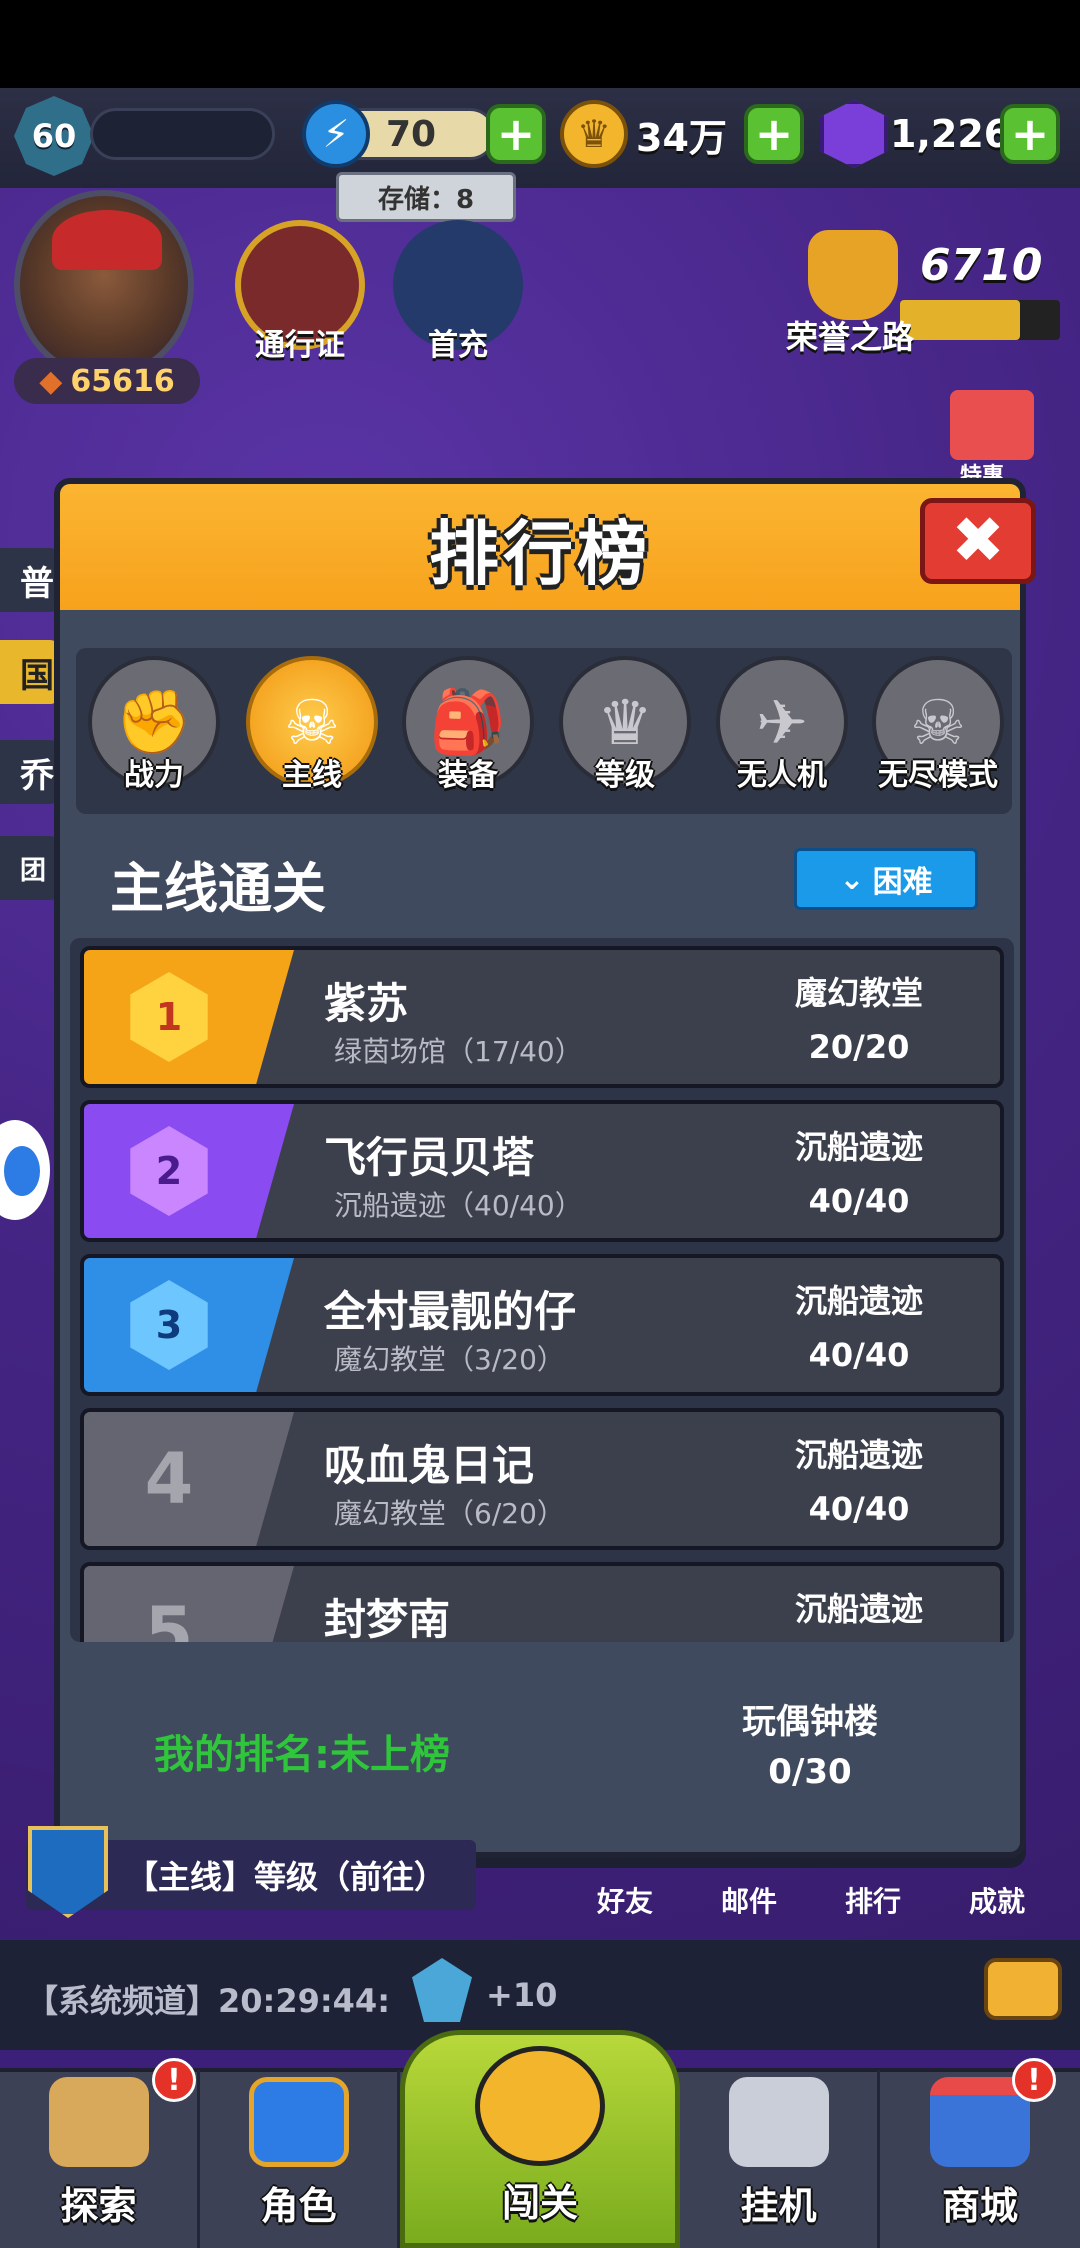 This screenshot has width=1080, height=2248. I want to click on player-current-stage: 绿茵场馆（17/40）, so click(458, 1051).